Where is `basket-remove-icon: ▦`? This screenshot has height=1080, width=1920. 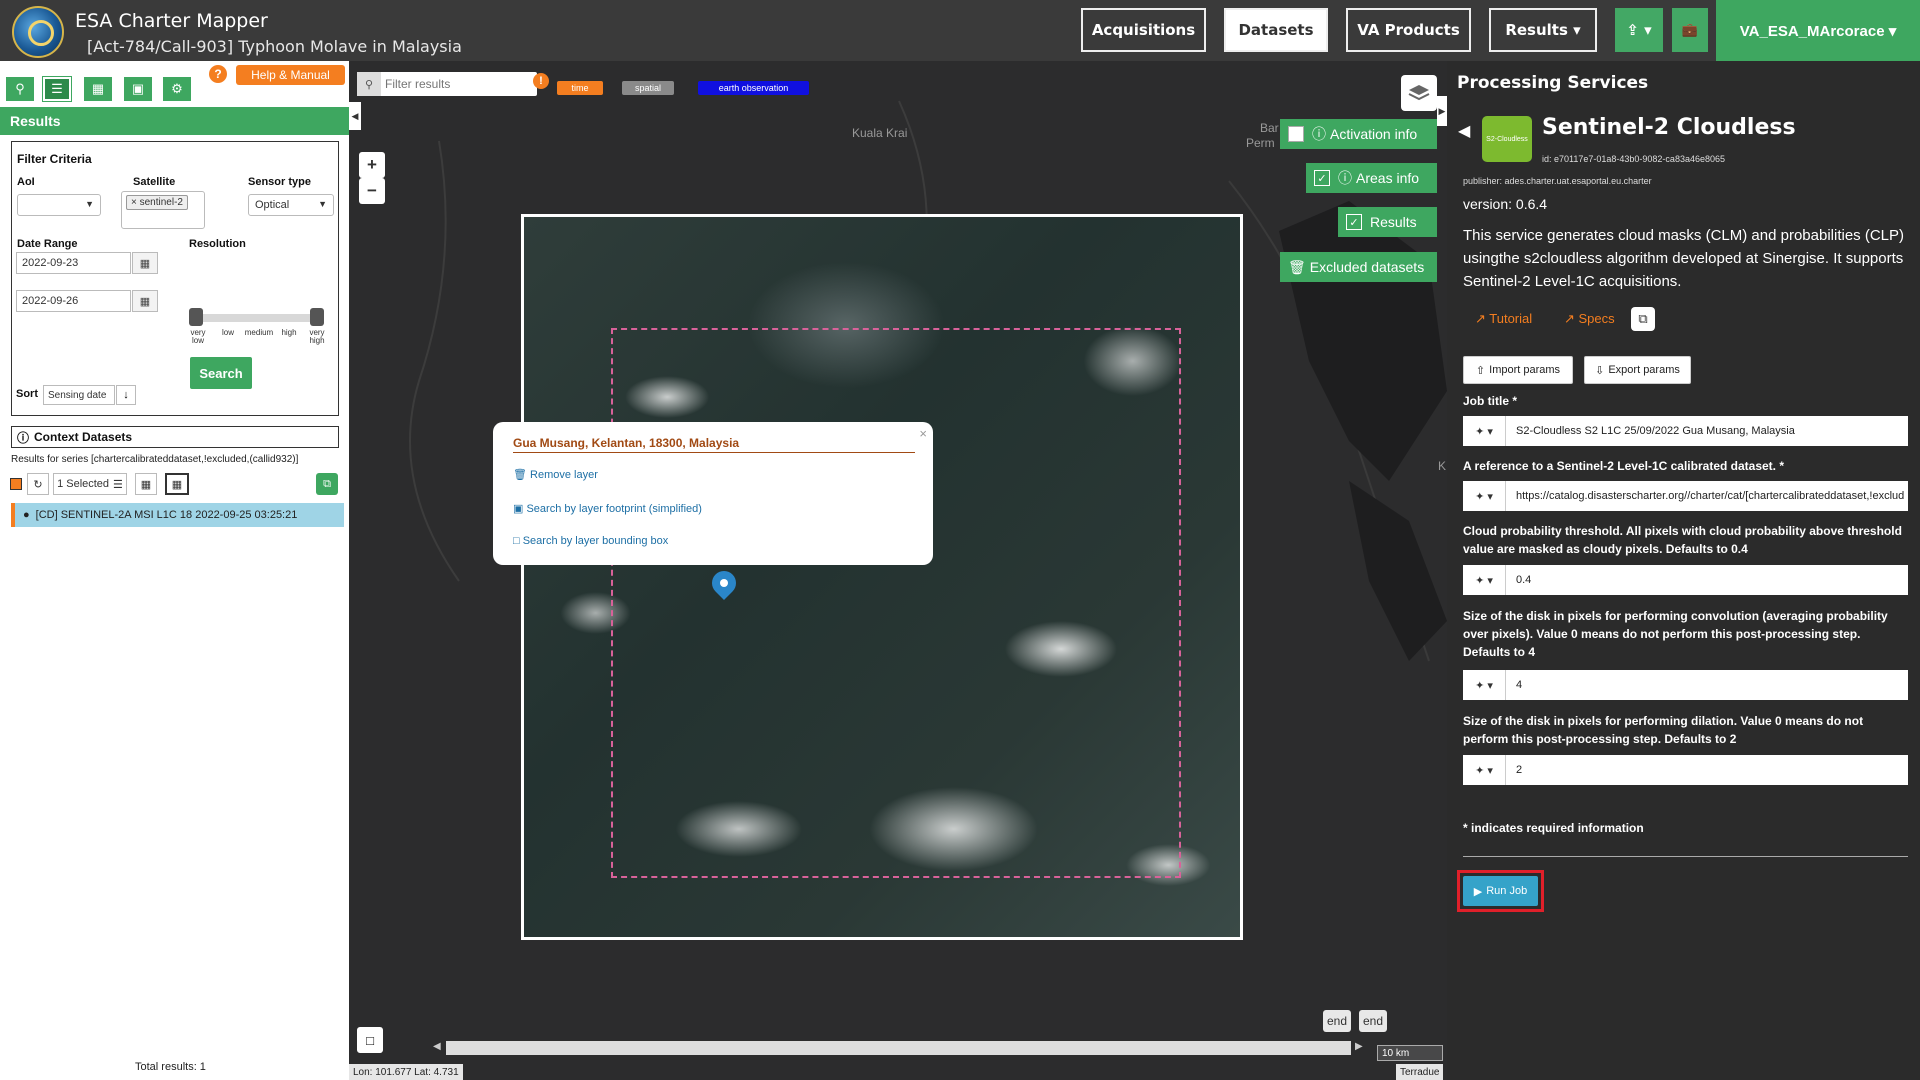 basket-remove-icon: ▦ is located at coordinates (177, 484).